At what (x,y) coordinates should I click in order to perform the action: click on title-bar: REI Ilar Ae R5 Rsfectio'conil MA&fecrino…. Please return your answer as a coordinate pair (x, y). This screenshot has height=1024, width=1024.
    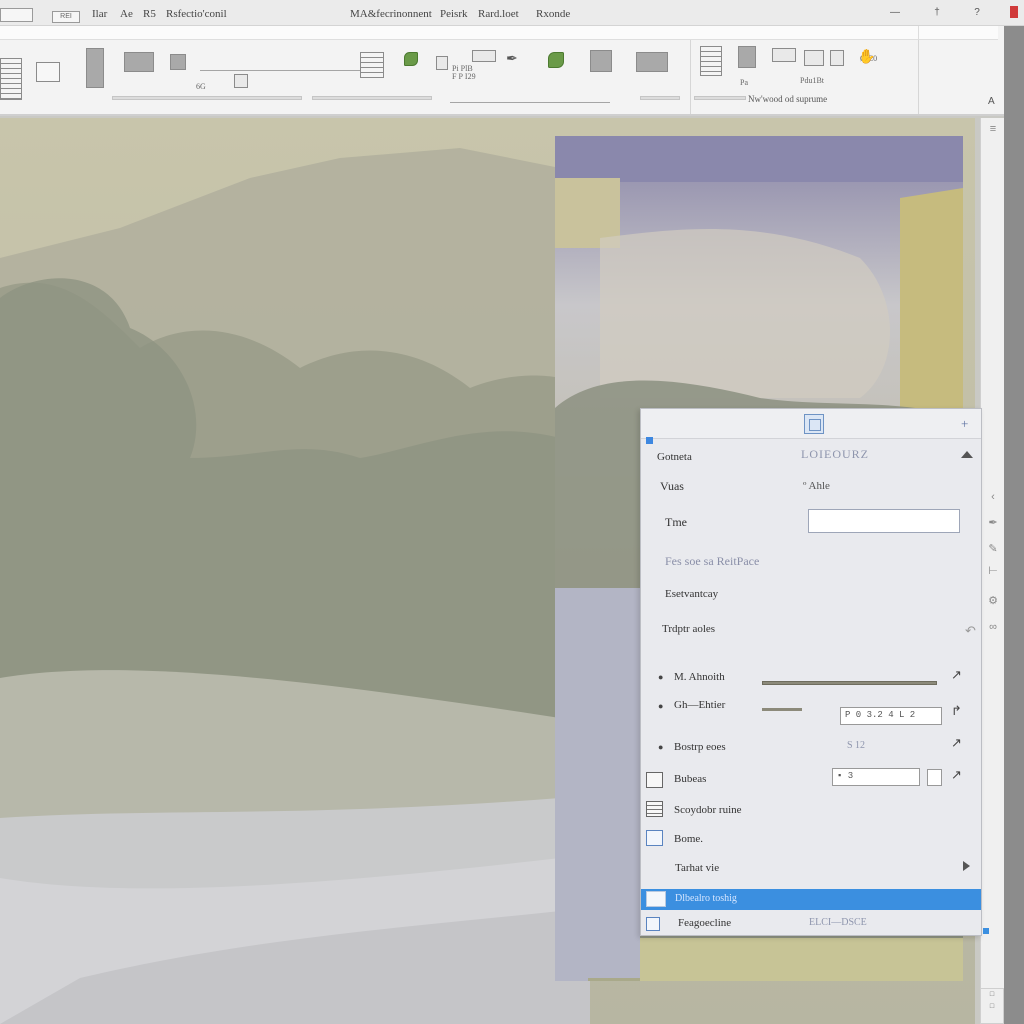
    Looking at the image, I should click on (512, 13).